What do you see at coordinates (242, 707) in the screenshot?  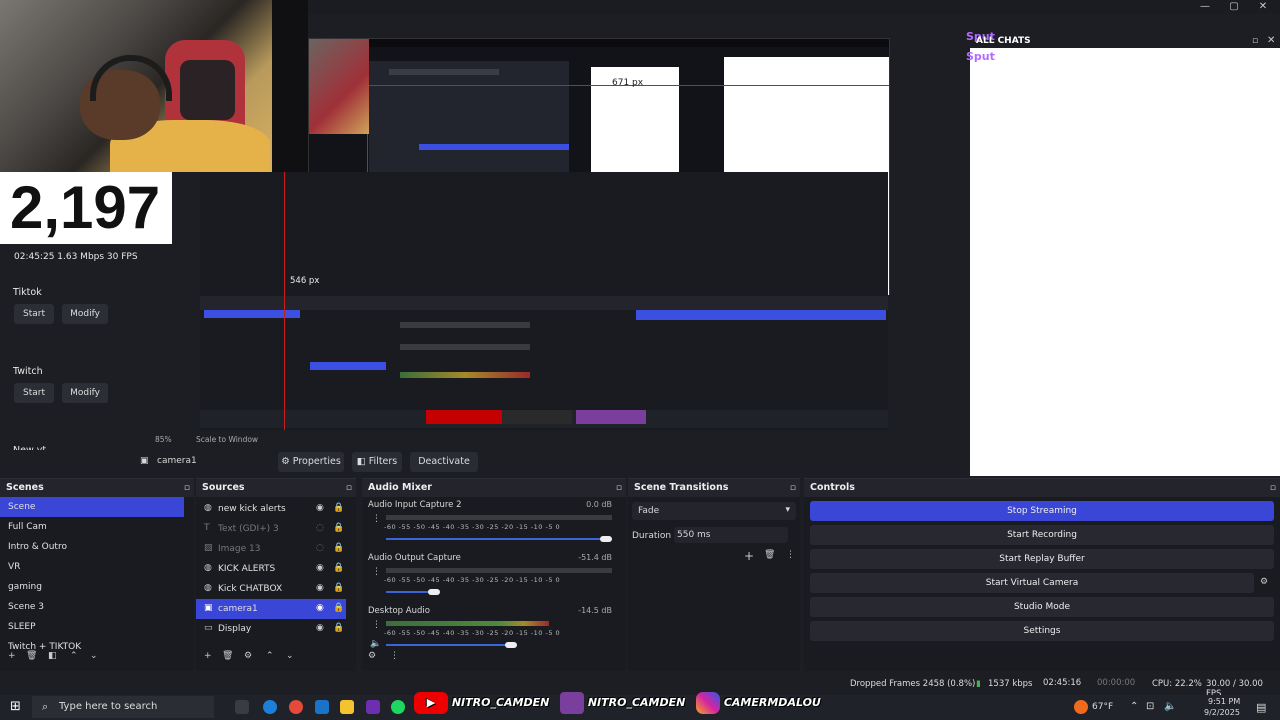 I see `task-view-icon` at bounding box center [242, 707].